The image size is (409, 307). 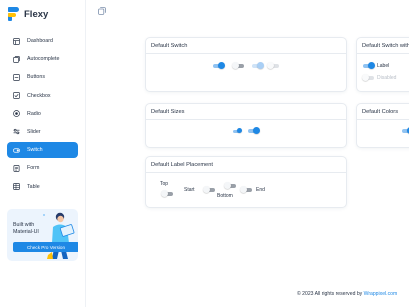 I want to click on upgrade-promo: Built with Material-UI Check Pro Version, so click(x=42, y=235).